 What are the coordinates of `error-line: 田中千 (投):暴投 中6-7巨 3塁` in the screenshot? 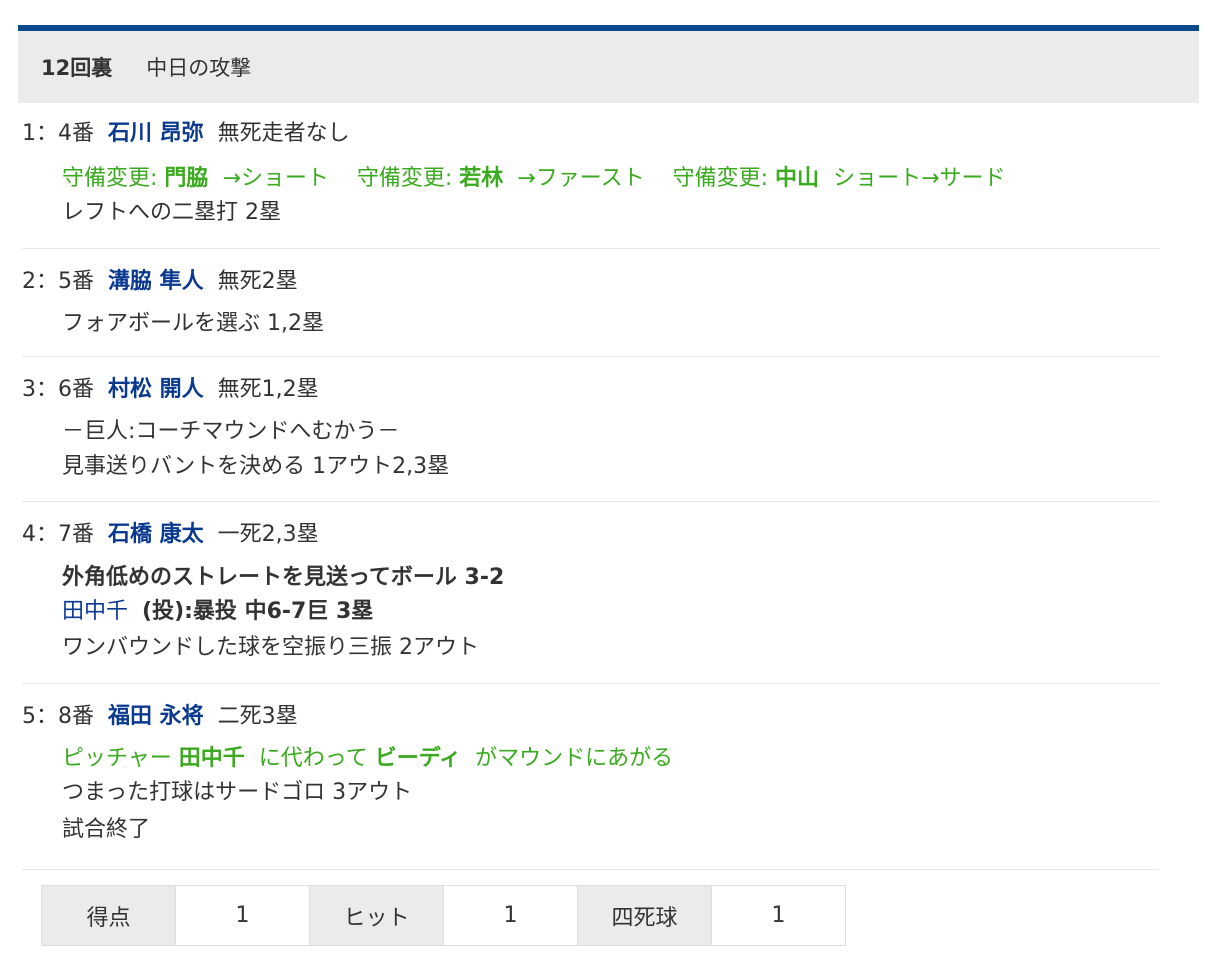 It's located at (217, 612).